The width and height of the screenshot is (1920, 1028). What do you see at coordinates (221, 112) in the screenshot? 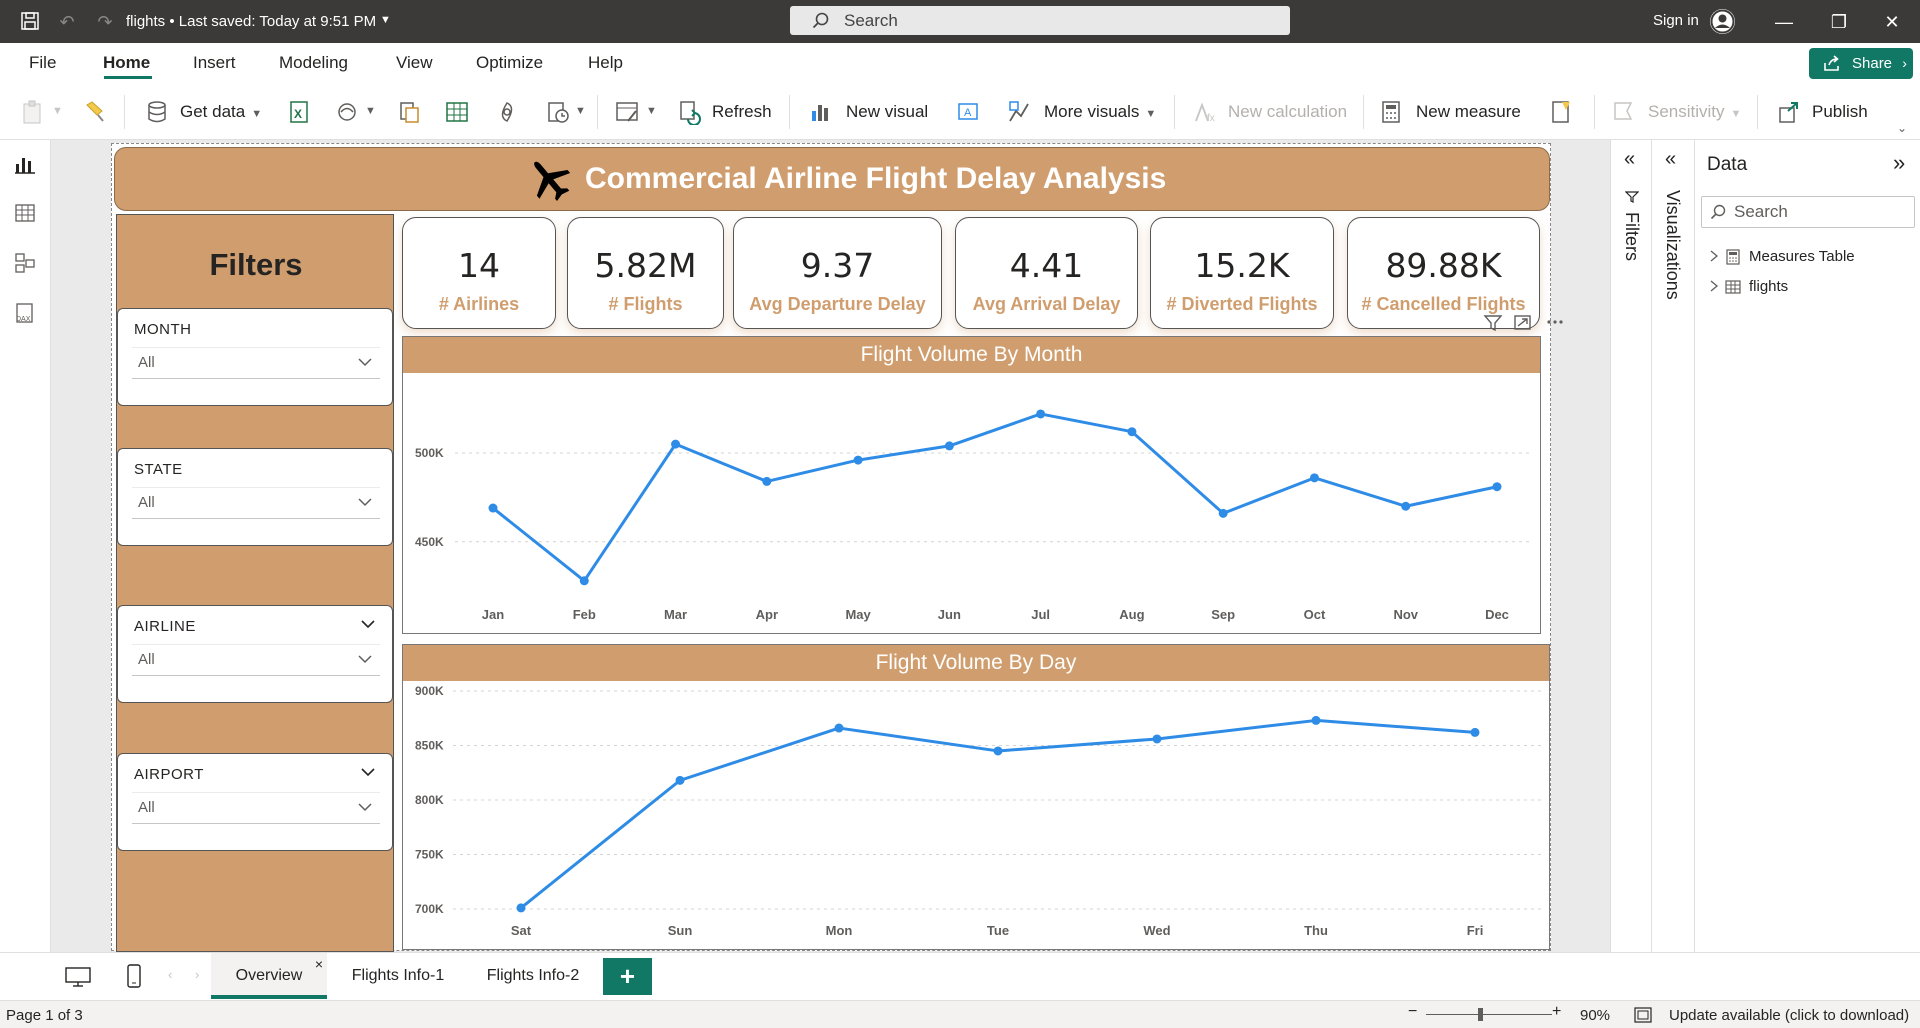
I see `get-data-button: Get data ▼` at bounding box center [221, 112].